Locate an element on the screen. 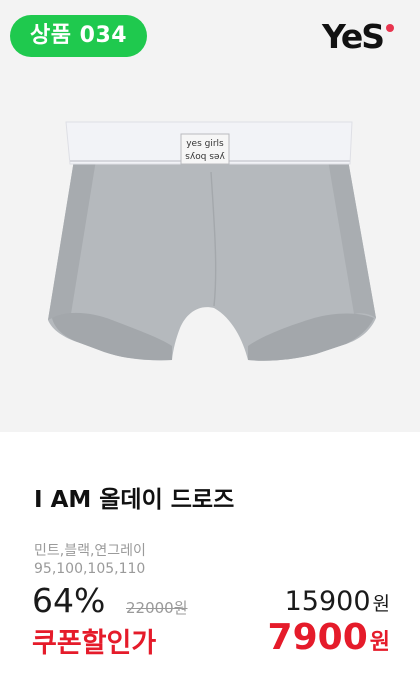  product-number-badge: 상품 034 is located at coordinates (79, 36).